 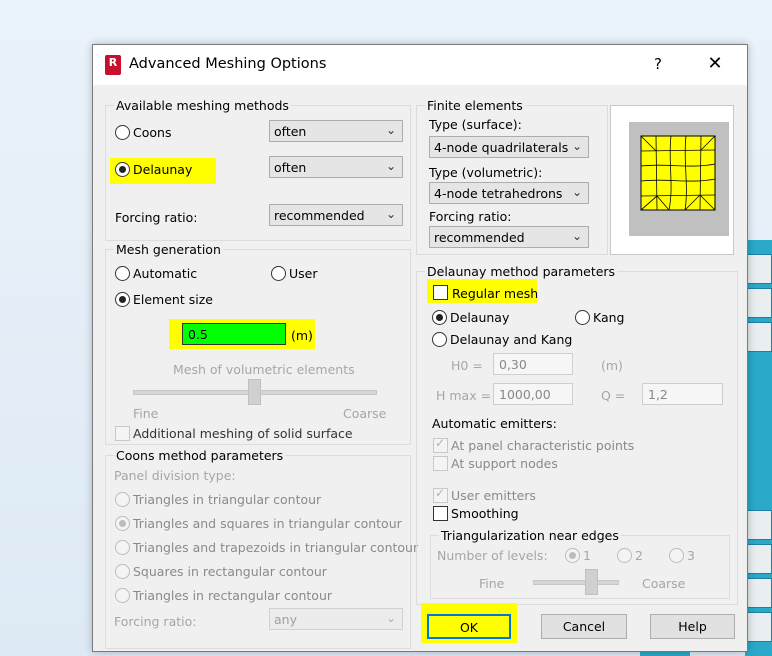 I want to click on type-volumetric-label: Type (volumetric):, so click(x=486, y=172).